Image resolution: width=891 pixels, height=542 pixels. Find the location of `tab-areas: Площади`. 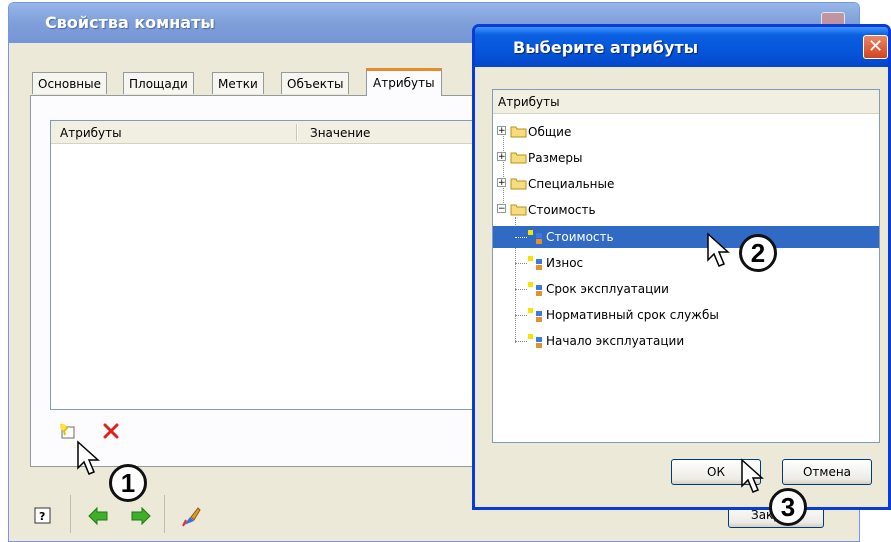

tab-areas: Площади is located at coordinates (158, 83).